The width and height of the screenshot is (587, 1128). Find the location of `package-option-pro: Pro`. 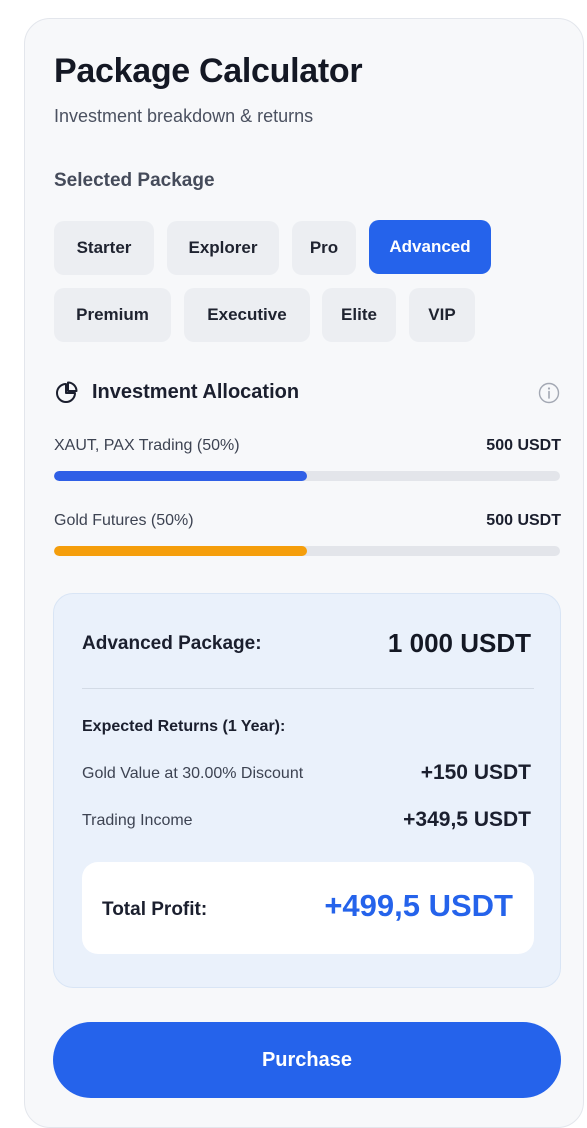

package-option-pro: Pro is located at coordinates (324, 248).